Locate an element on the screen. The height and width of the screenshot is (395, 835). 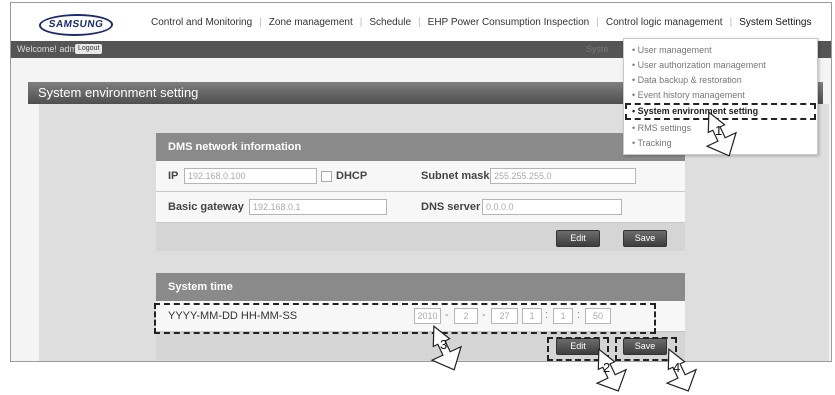
gateway-input: 192.168.0.1 is located at coordinates (318, 207).